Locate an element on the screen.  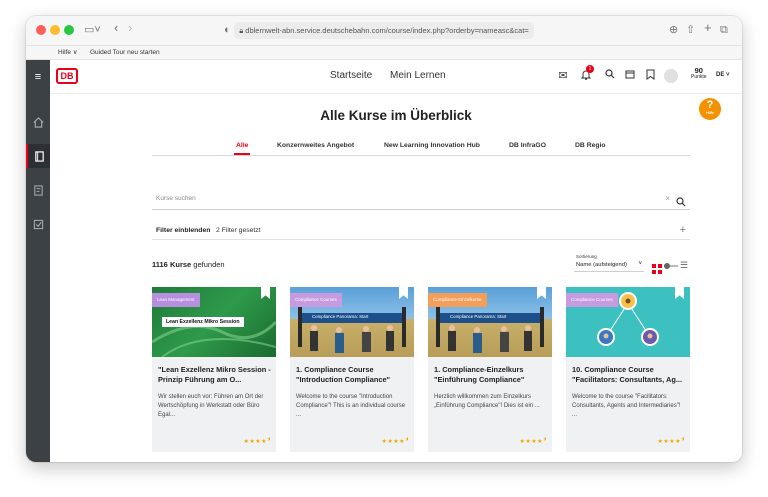
course-image-caption: Lean Exzellenz Mikro Session is located at coordinates (203, 322).